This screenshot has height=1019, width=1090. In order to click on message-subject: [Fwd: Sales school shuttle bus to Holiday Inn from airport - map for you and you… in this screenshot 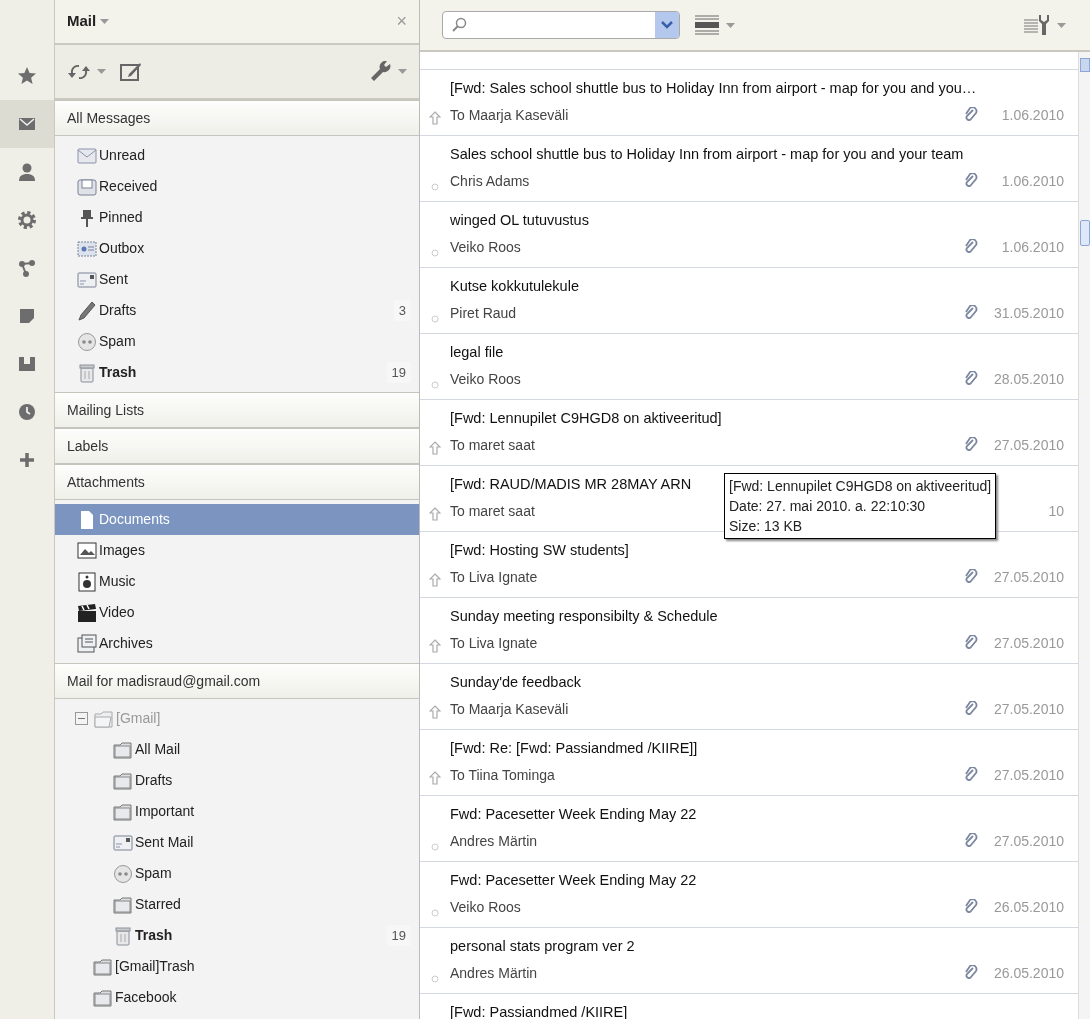, I will do `click(713, 88)`.